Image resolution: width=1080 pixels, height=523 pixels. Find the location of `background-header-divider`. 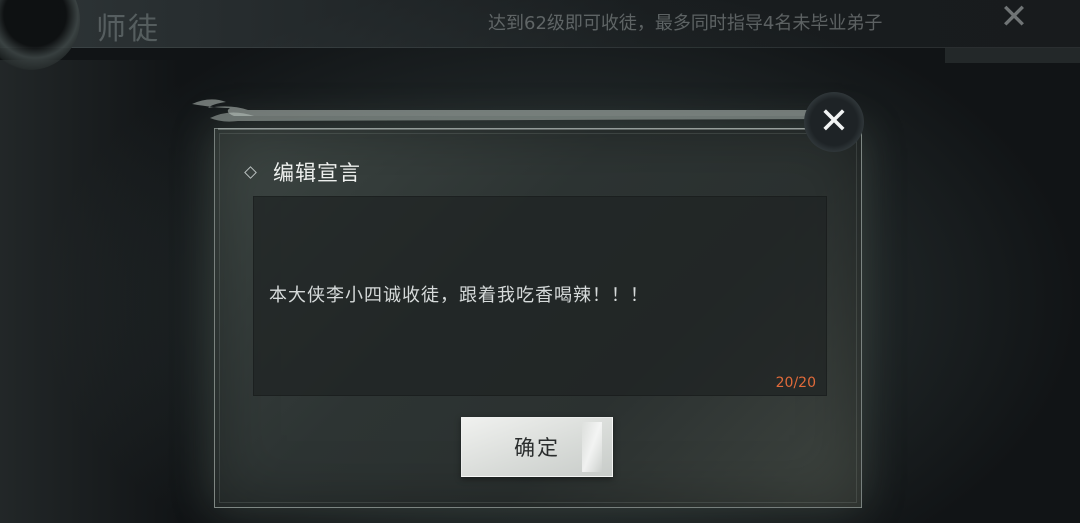

background-header-divider is located at coordinates (540, 47).